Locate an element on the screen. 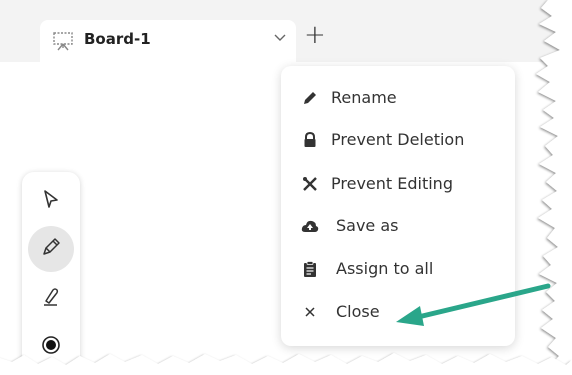 Image resolution: width=572 pixels, height=375 pixels. select-tool is located at coordinates (51, 201).